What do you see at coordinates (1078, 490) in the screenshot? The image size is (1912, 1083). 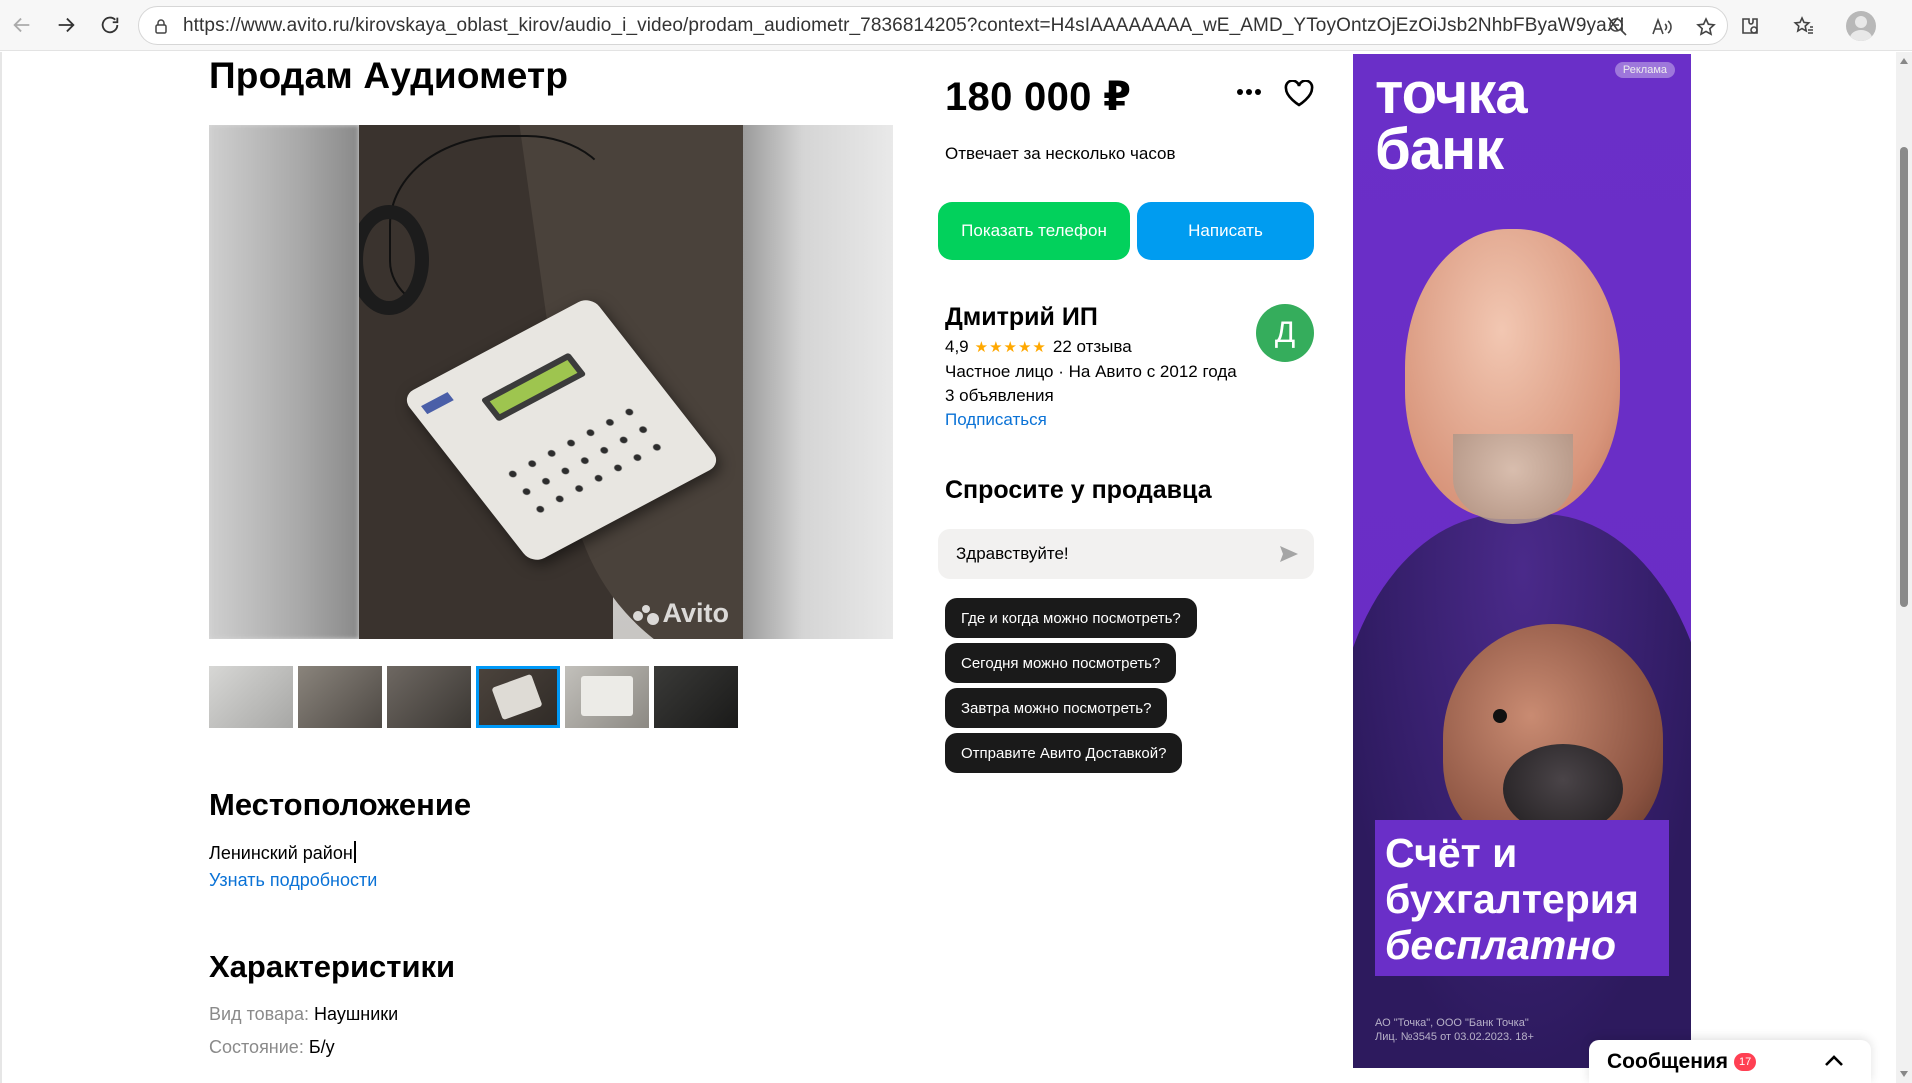 I see `ask-seller-heading: Спросите у продавца` at bounding box center [1078, 490].